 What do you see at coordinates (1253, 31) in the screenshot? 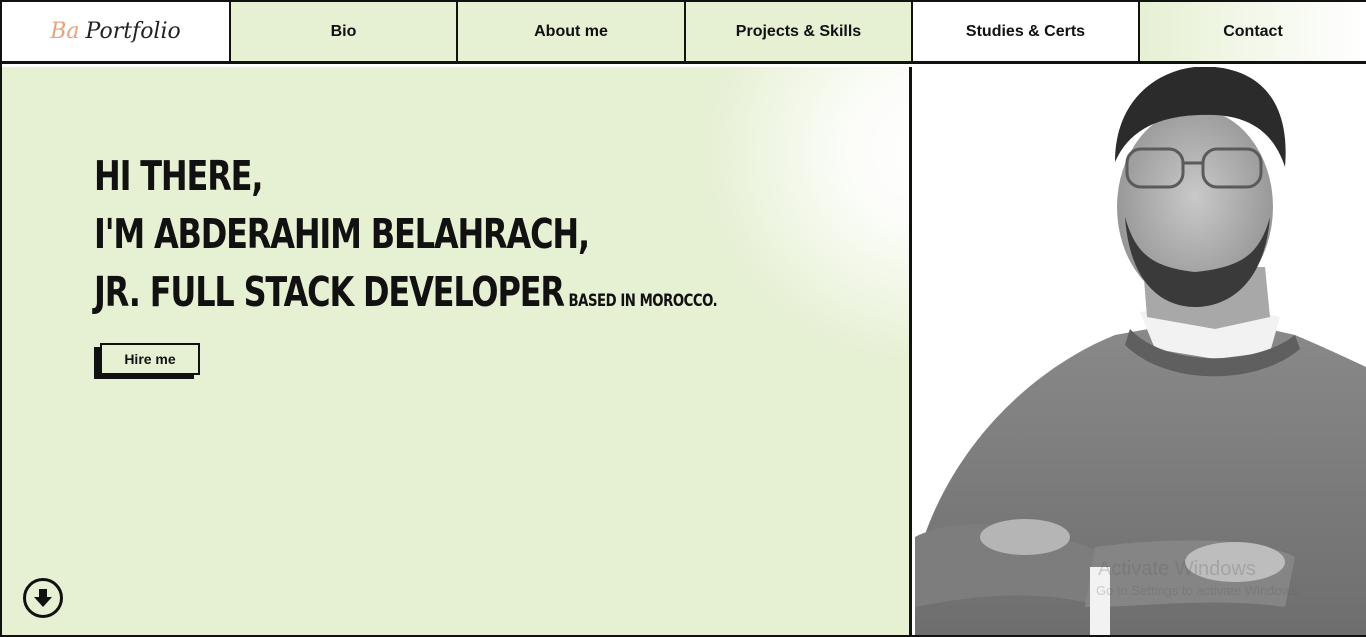
I see `nav-item-contact: Contact` at bounding box center [1253, 31].